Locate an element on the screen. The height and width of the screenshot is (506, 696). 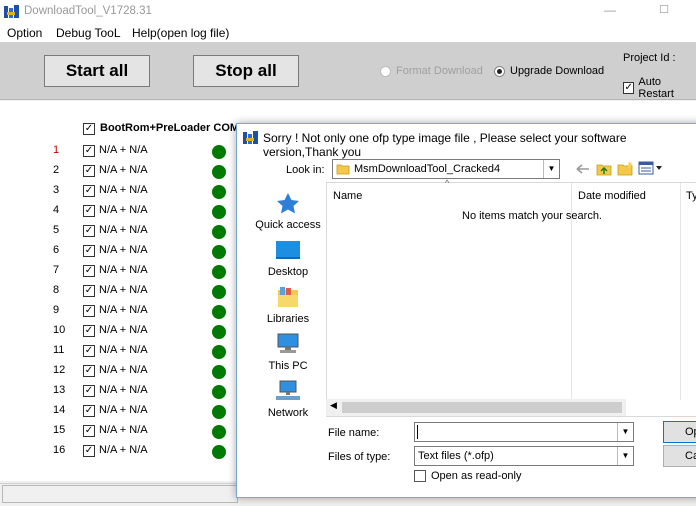
list-header-label: BootRom+PreLoader COM is located at coordinates (170, 128).